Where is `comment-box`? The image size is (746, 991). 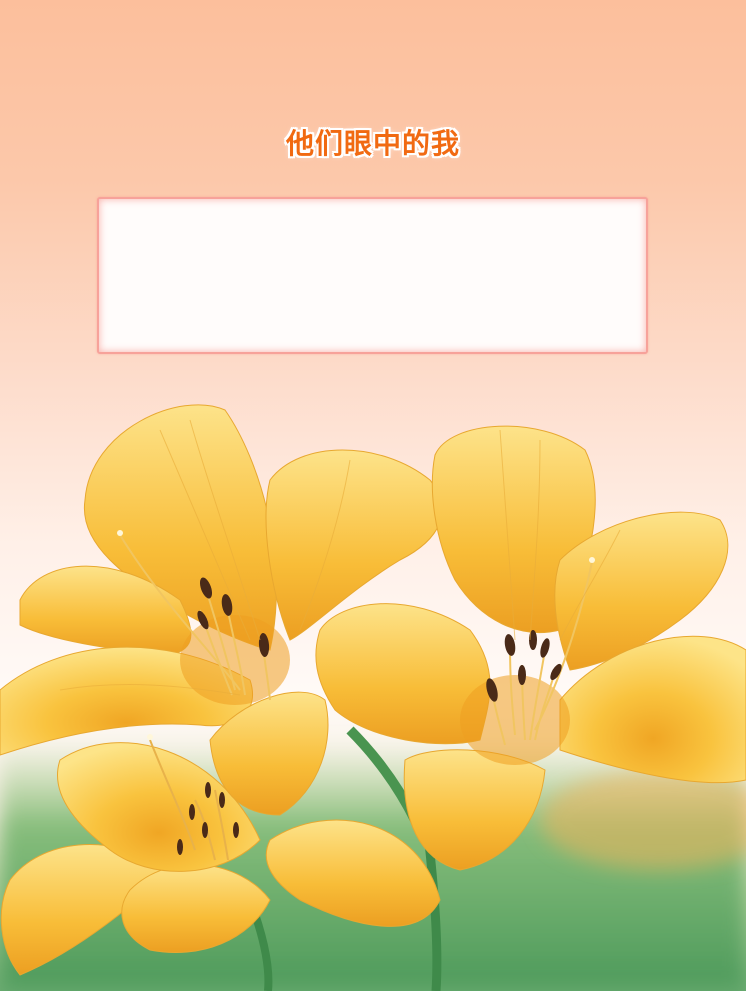
comment-box is located at coordinates (372, 275).